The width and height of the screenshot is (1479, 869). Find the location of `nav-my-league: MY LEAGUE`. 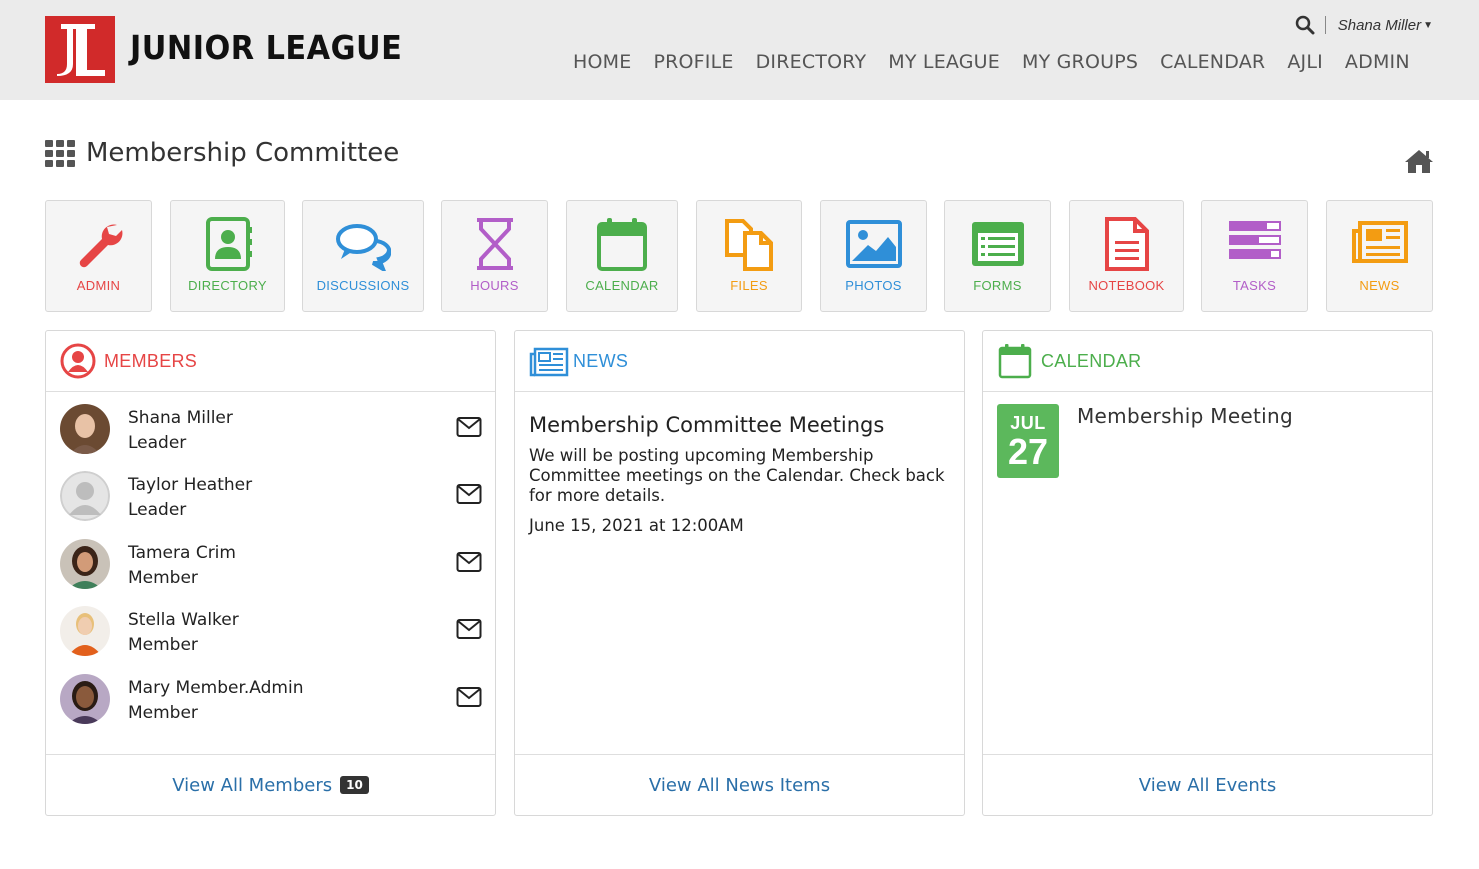

nav-my-league: MY LEAGUE is located at coordinates (944, 62).